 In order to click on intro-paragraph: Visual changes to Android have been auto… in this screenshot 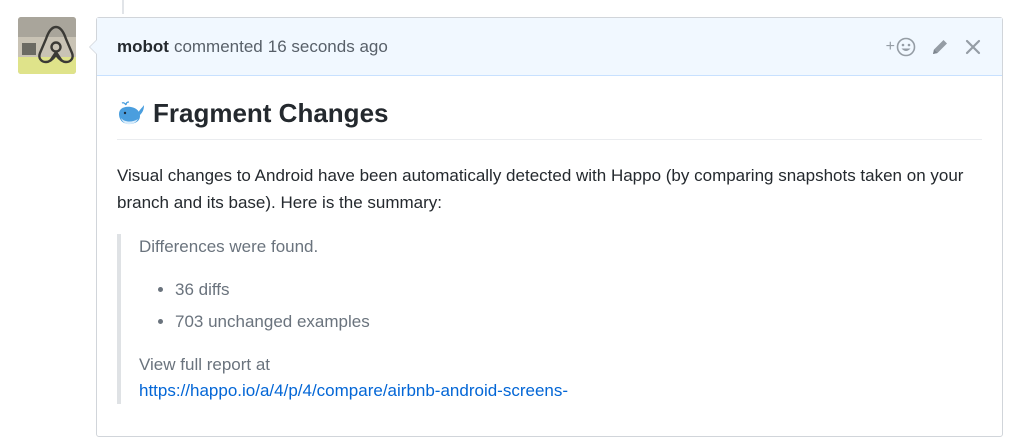, I will do `click(540, 189)`.